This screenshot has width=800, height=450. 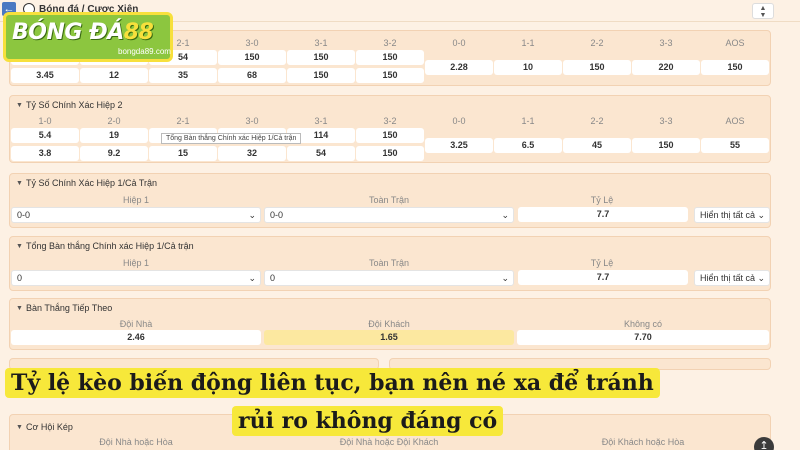 What do you see at coordinates (69, 308) in the screenshot?
I see `panel-title: Bàn Thắng Tiếp Theo` at bounding box center [69, 308].